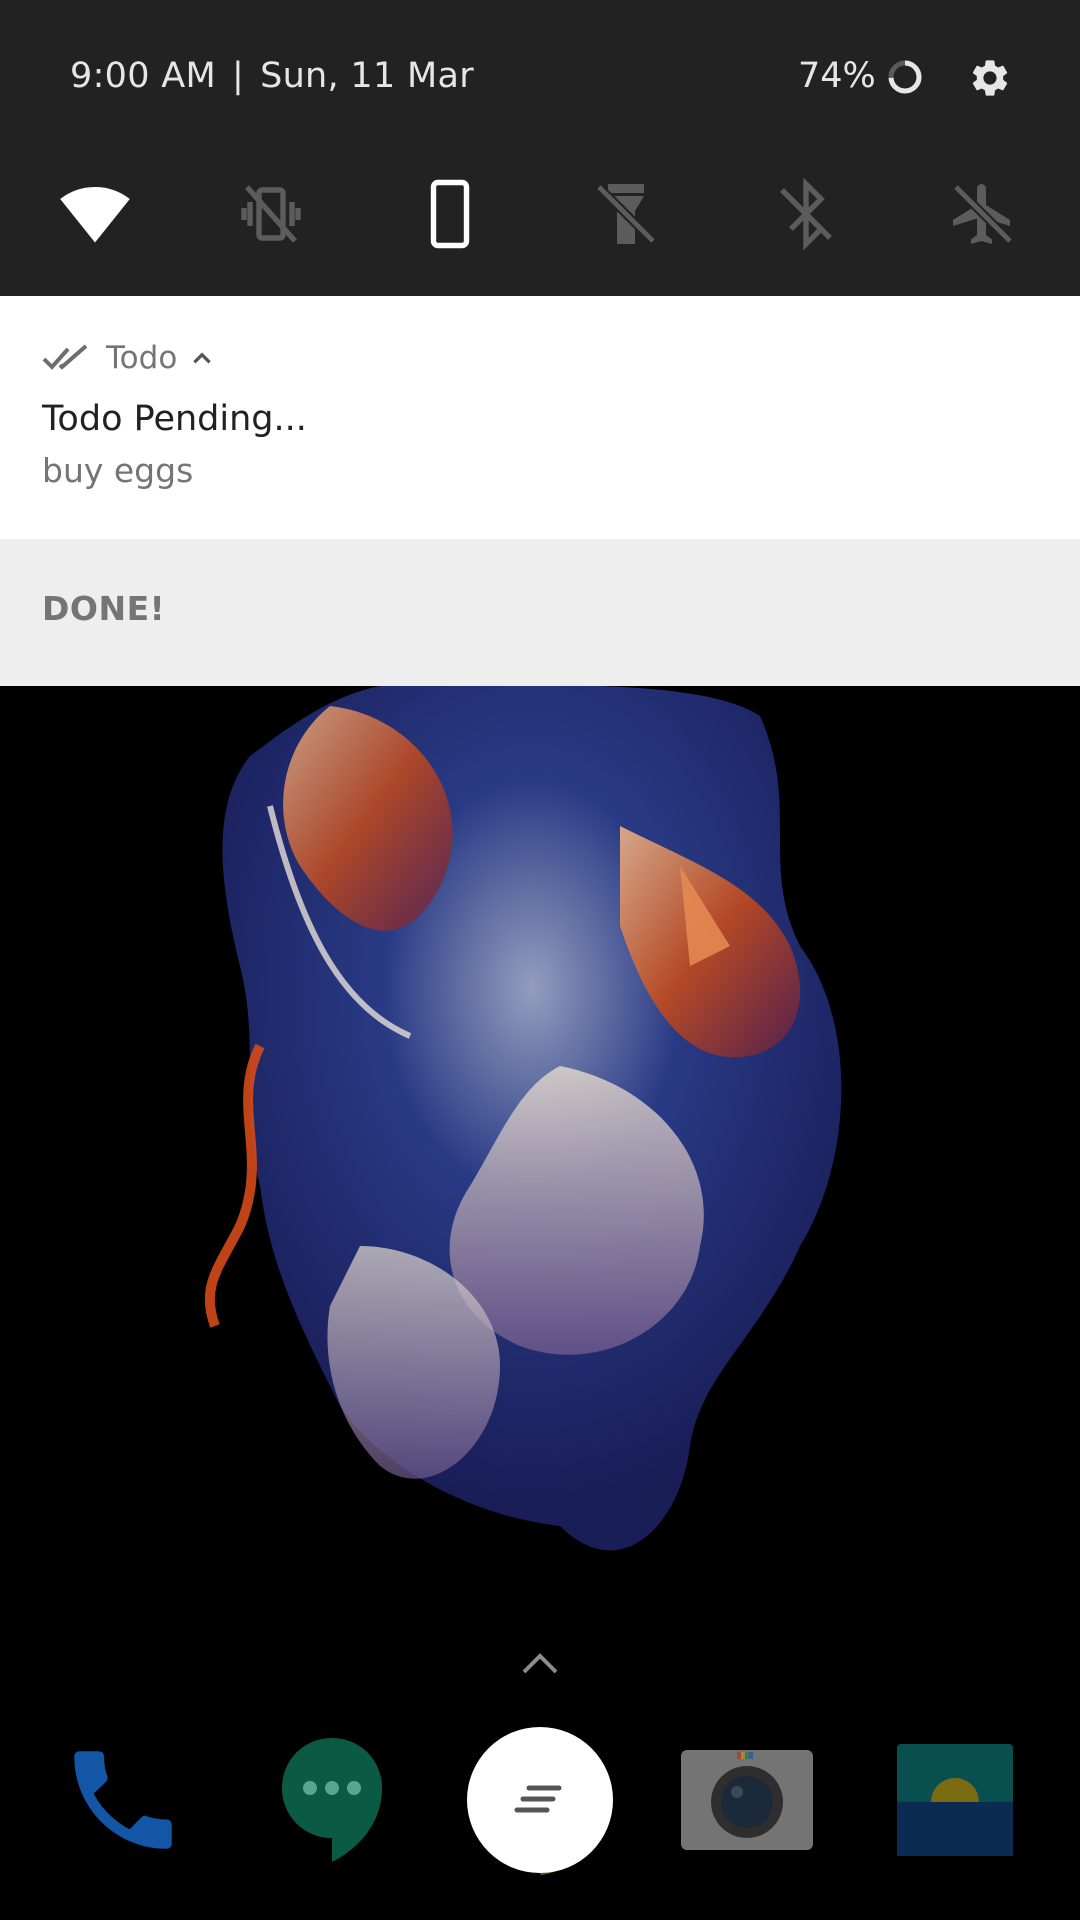 This screenshot has width=1080, height=1920. I want to click on notification-app-name: Todo, so click(142, 358).